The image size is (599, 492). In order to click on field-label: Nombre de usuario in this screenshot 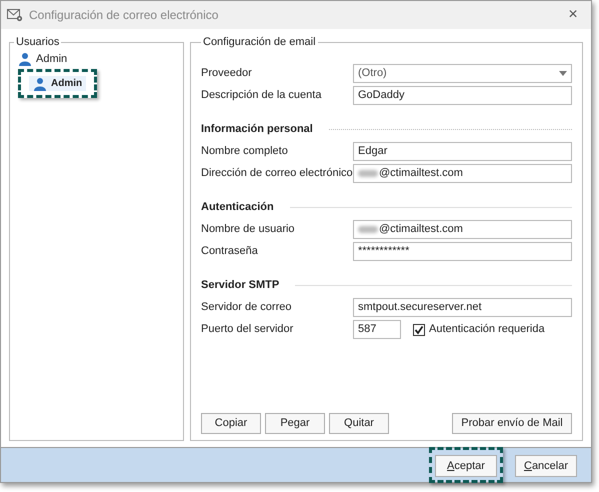, I will do `click(248, 230)`.